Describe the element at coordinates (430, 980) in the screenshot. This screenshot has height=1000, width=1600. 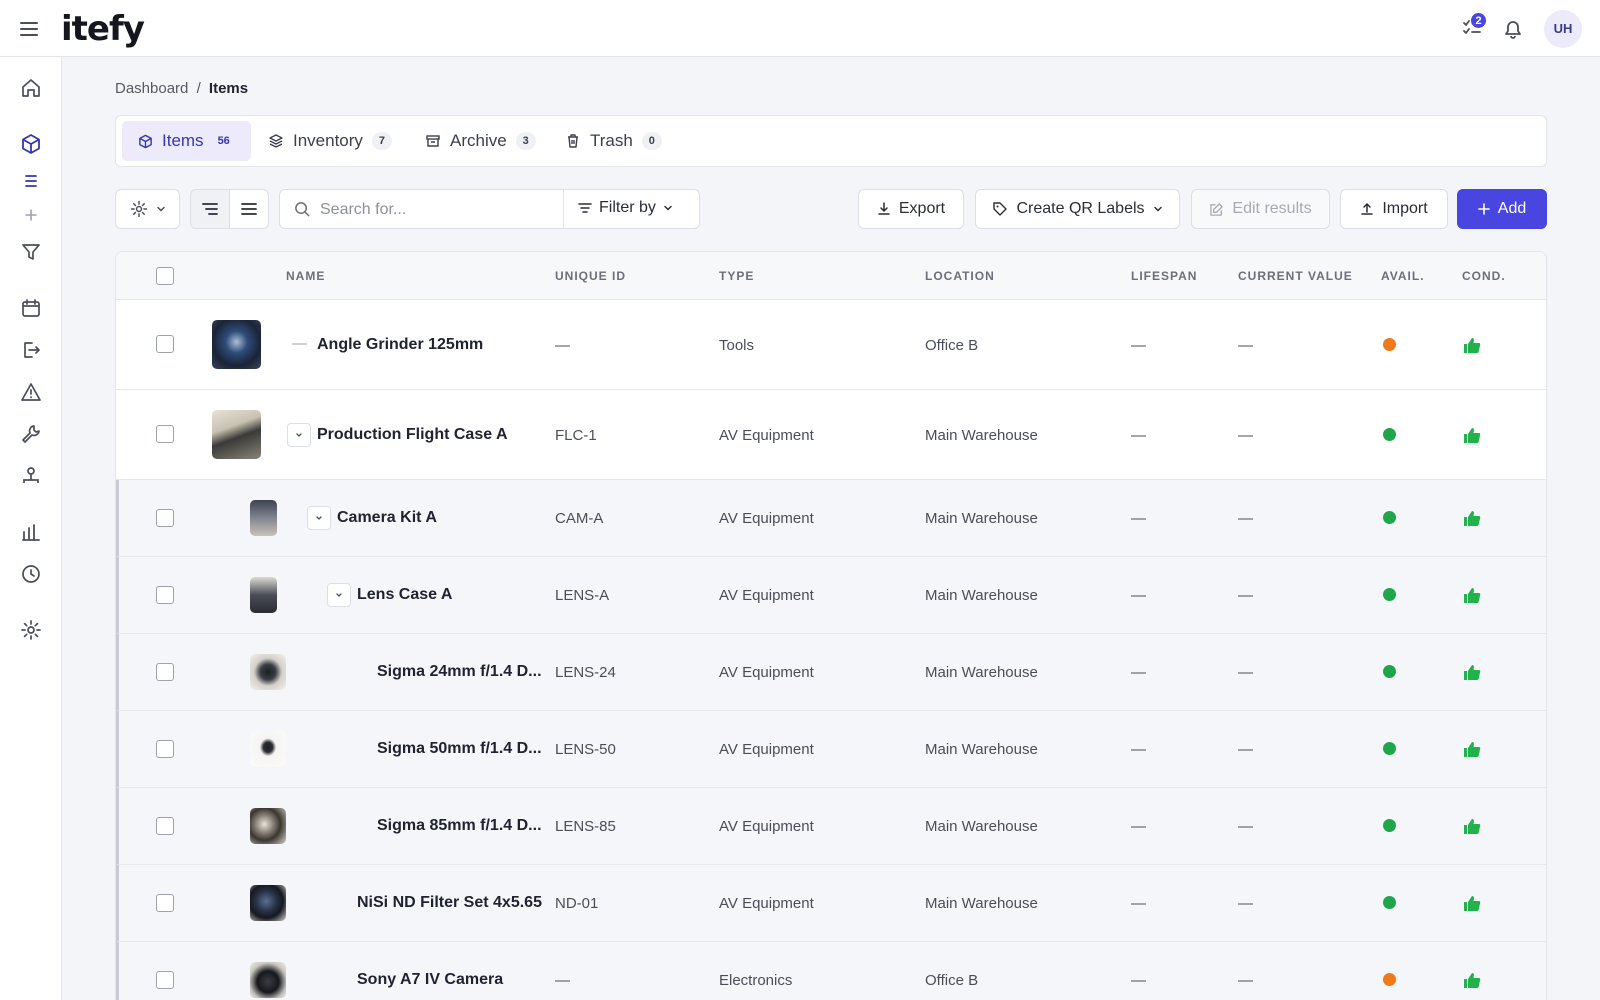
I see `item-name: Sony A7 IV Camera` at that location.